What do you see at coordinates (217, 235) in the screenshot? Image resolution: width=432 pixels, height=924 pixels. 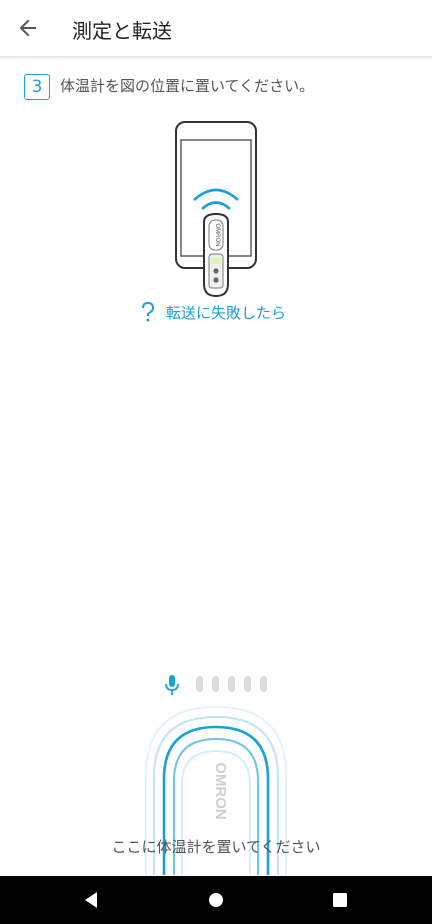 I see `svg-text: OMRON` at bounding box center [217, 235].